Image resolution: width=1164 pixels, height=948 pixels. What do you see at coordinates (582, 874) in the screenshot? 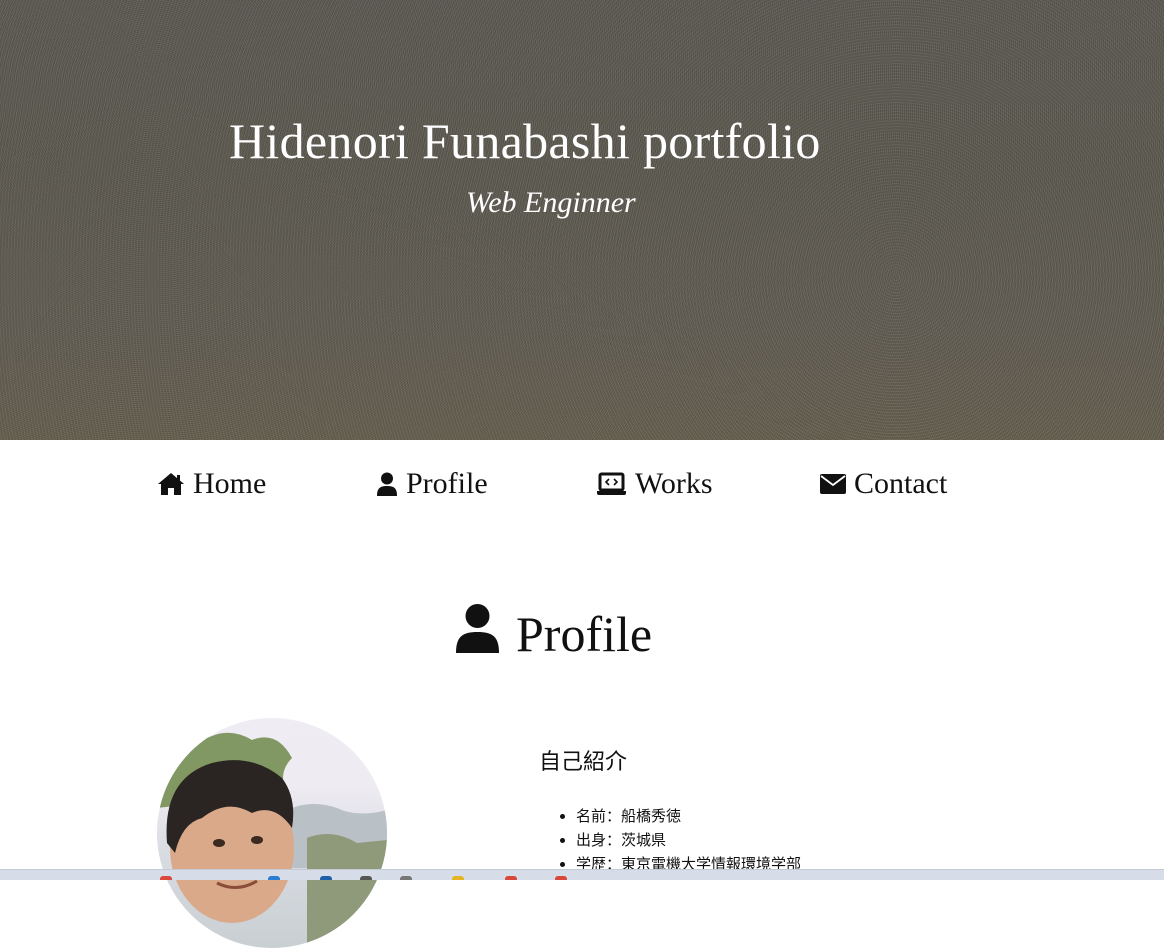
I see `taskbar` at bounding box center [582, 874].